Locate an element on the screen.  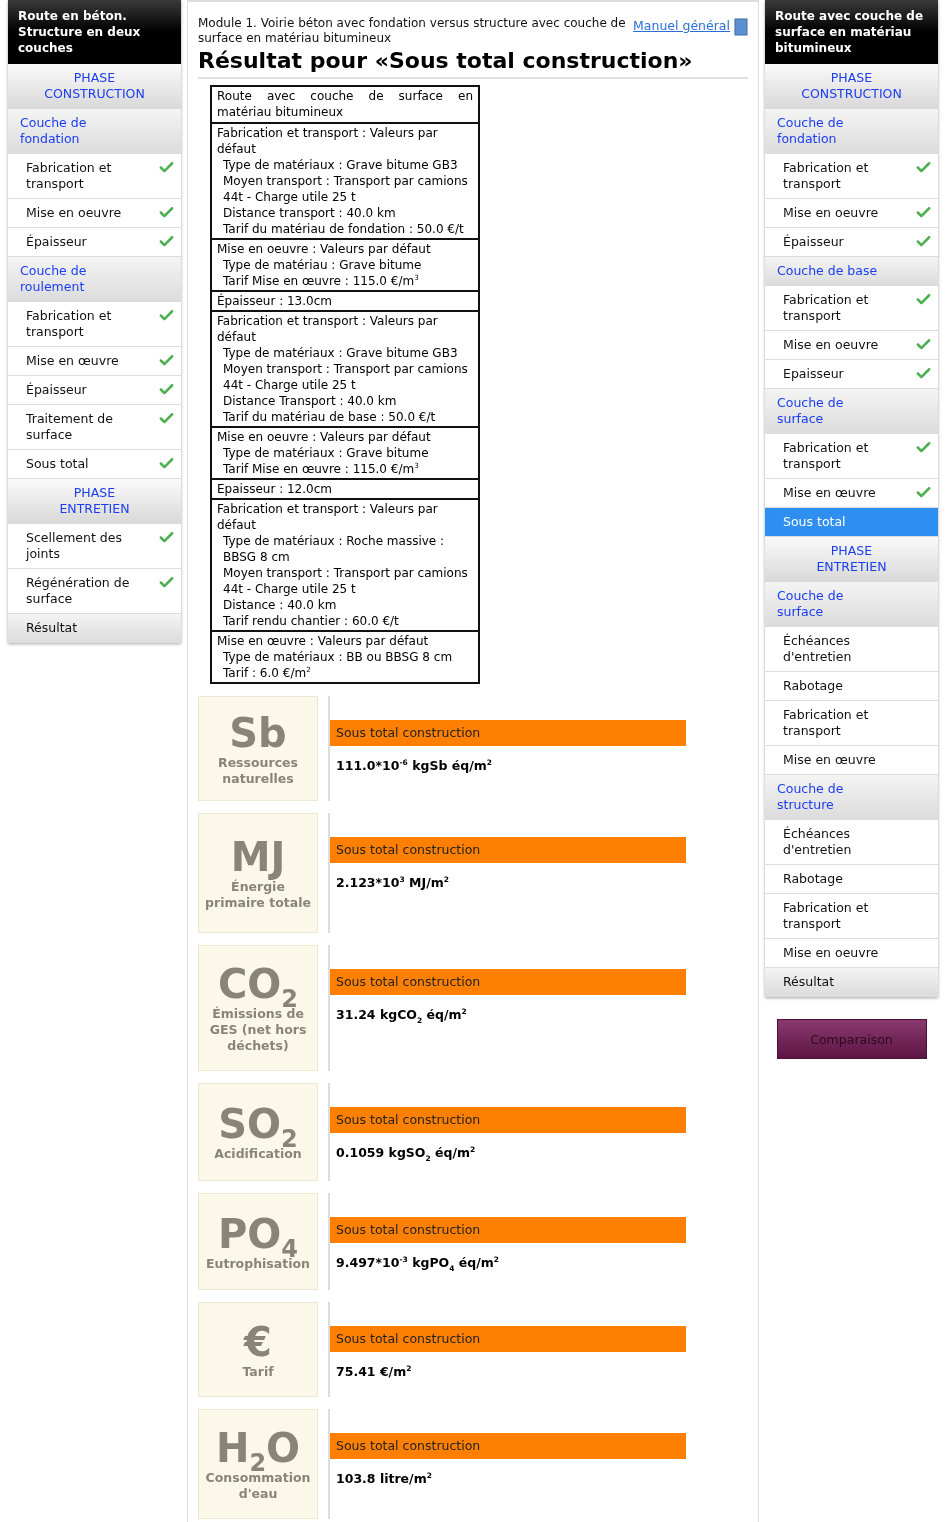
indicator-label: Ressources naturelles is located at coordinates (258, 770).